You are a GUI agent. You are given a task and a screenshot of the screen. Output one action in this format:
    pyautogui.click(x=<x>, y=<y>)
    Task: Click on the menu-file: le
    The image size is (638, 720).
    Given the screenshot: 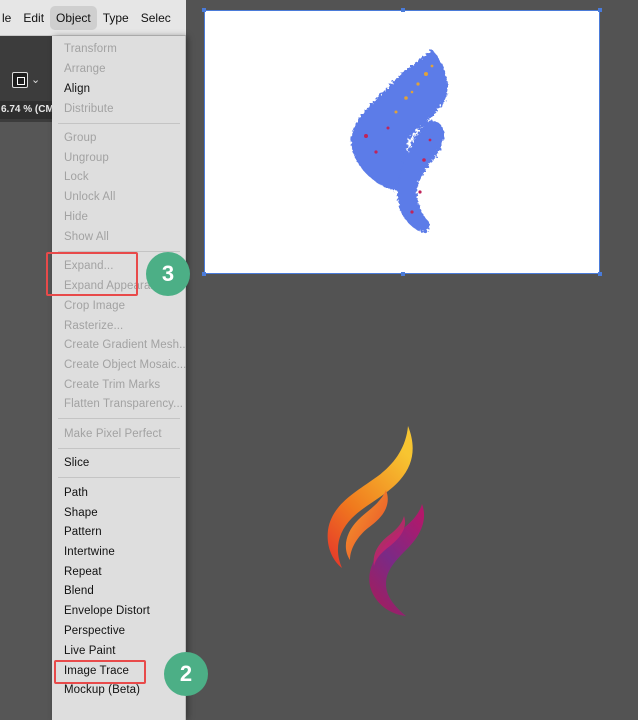 What is the action you would take?
    pyautogui.click(x=8, y=18)
    